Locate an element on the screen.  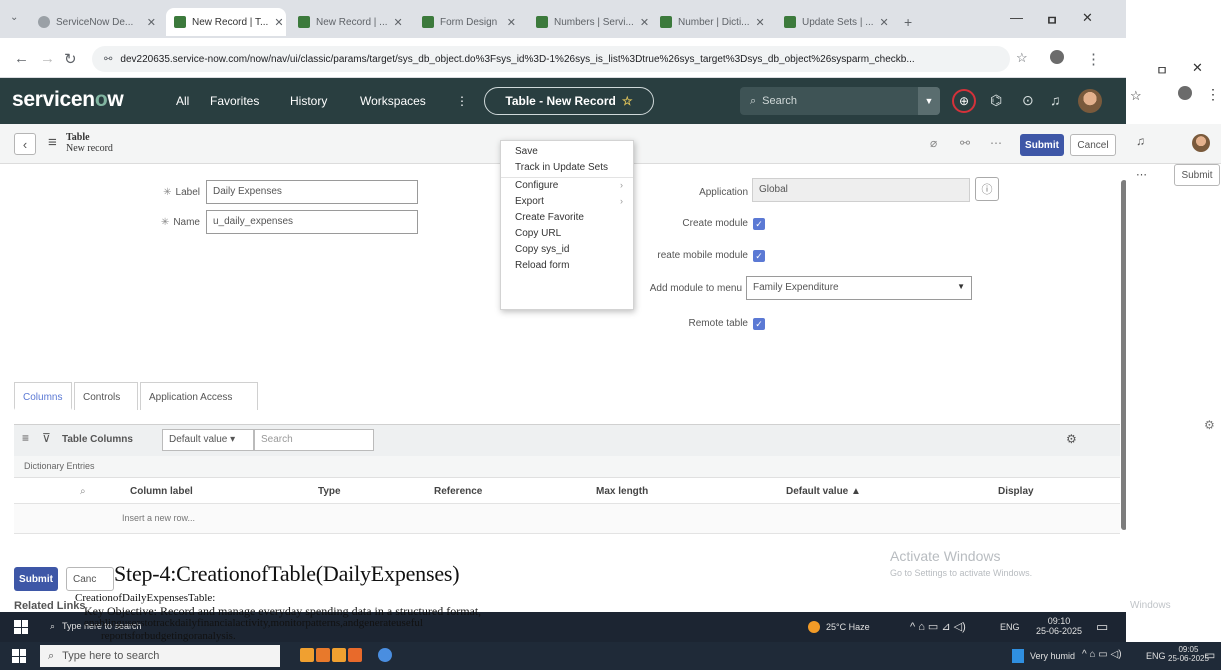
minimize-icon: — is located at coordinates (1016, 17).